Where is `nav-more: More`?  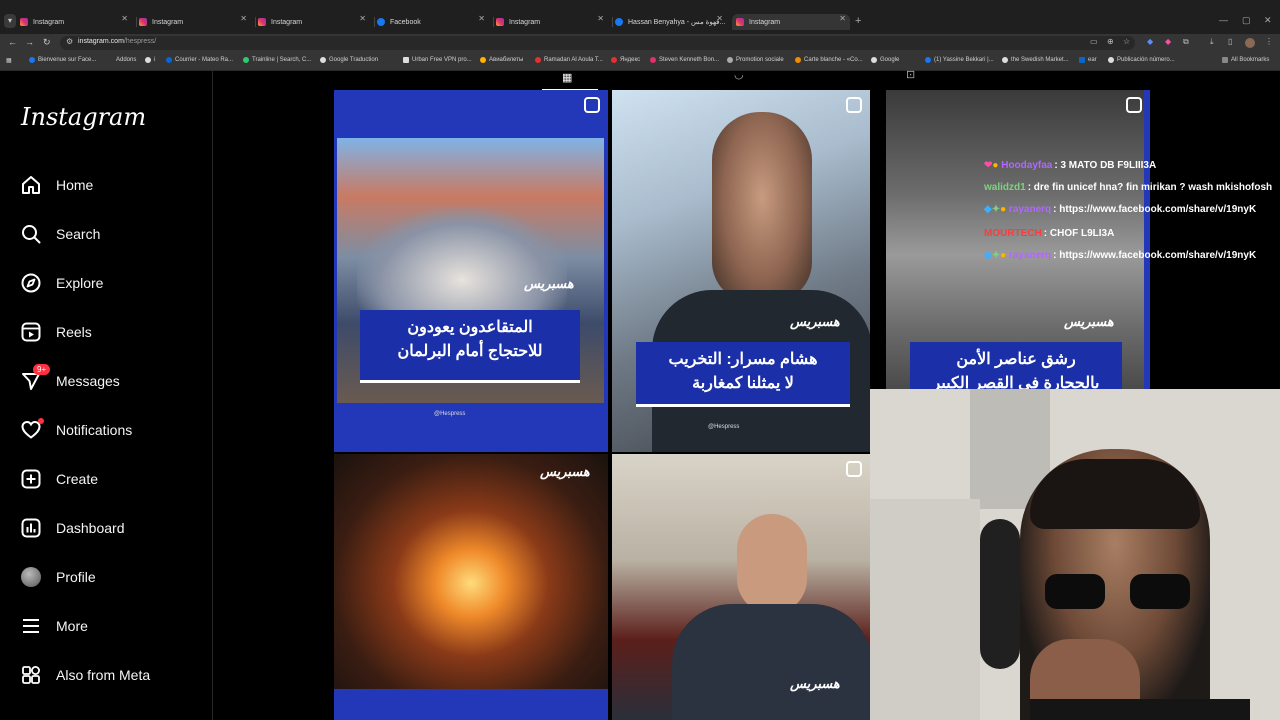
nav-more: More is located at coordinates (54, 626).